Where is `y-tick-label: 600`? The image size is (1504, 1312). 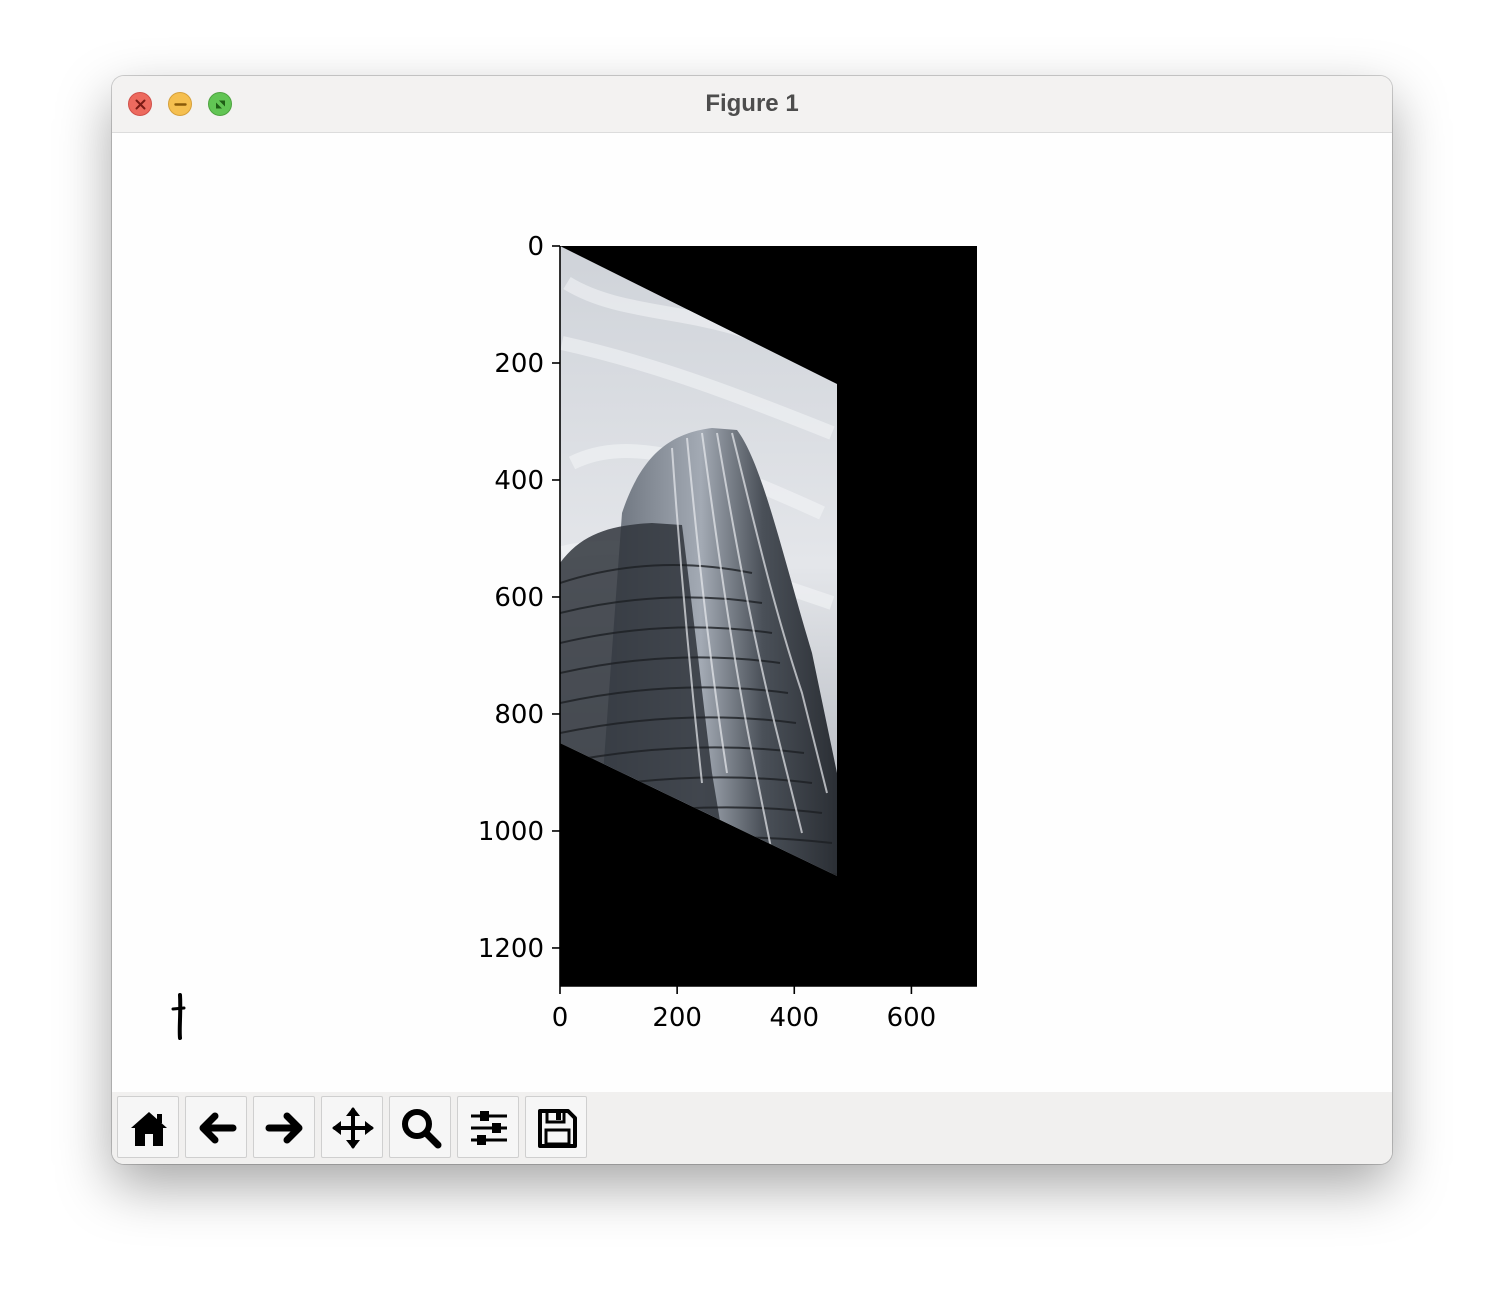
y-tick-label: 600 is located at coordinates (519, 598).